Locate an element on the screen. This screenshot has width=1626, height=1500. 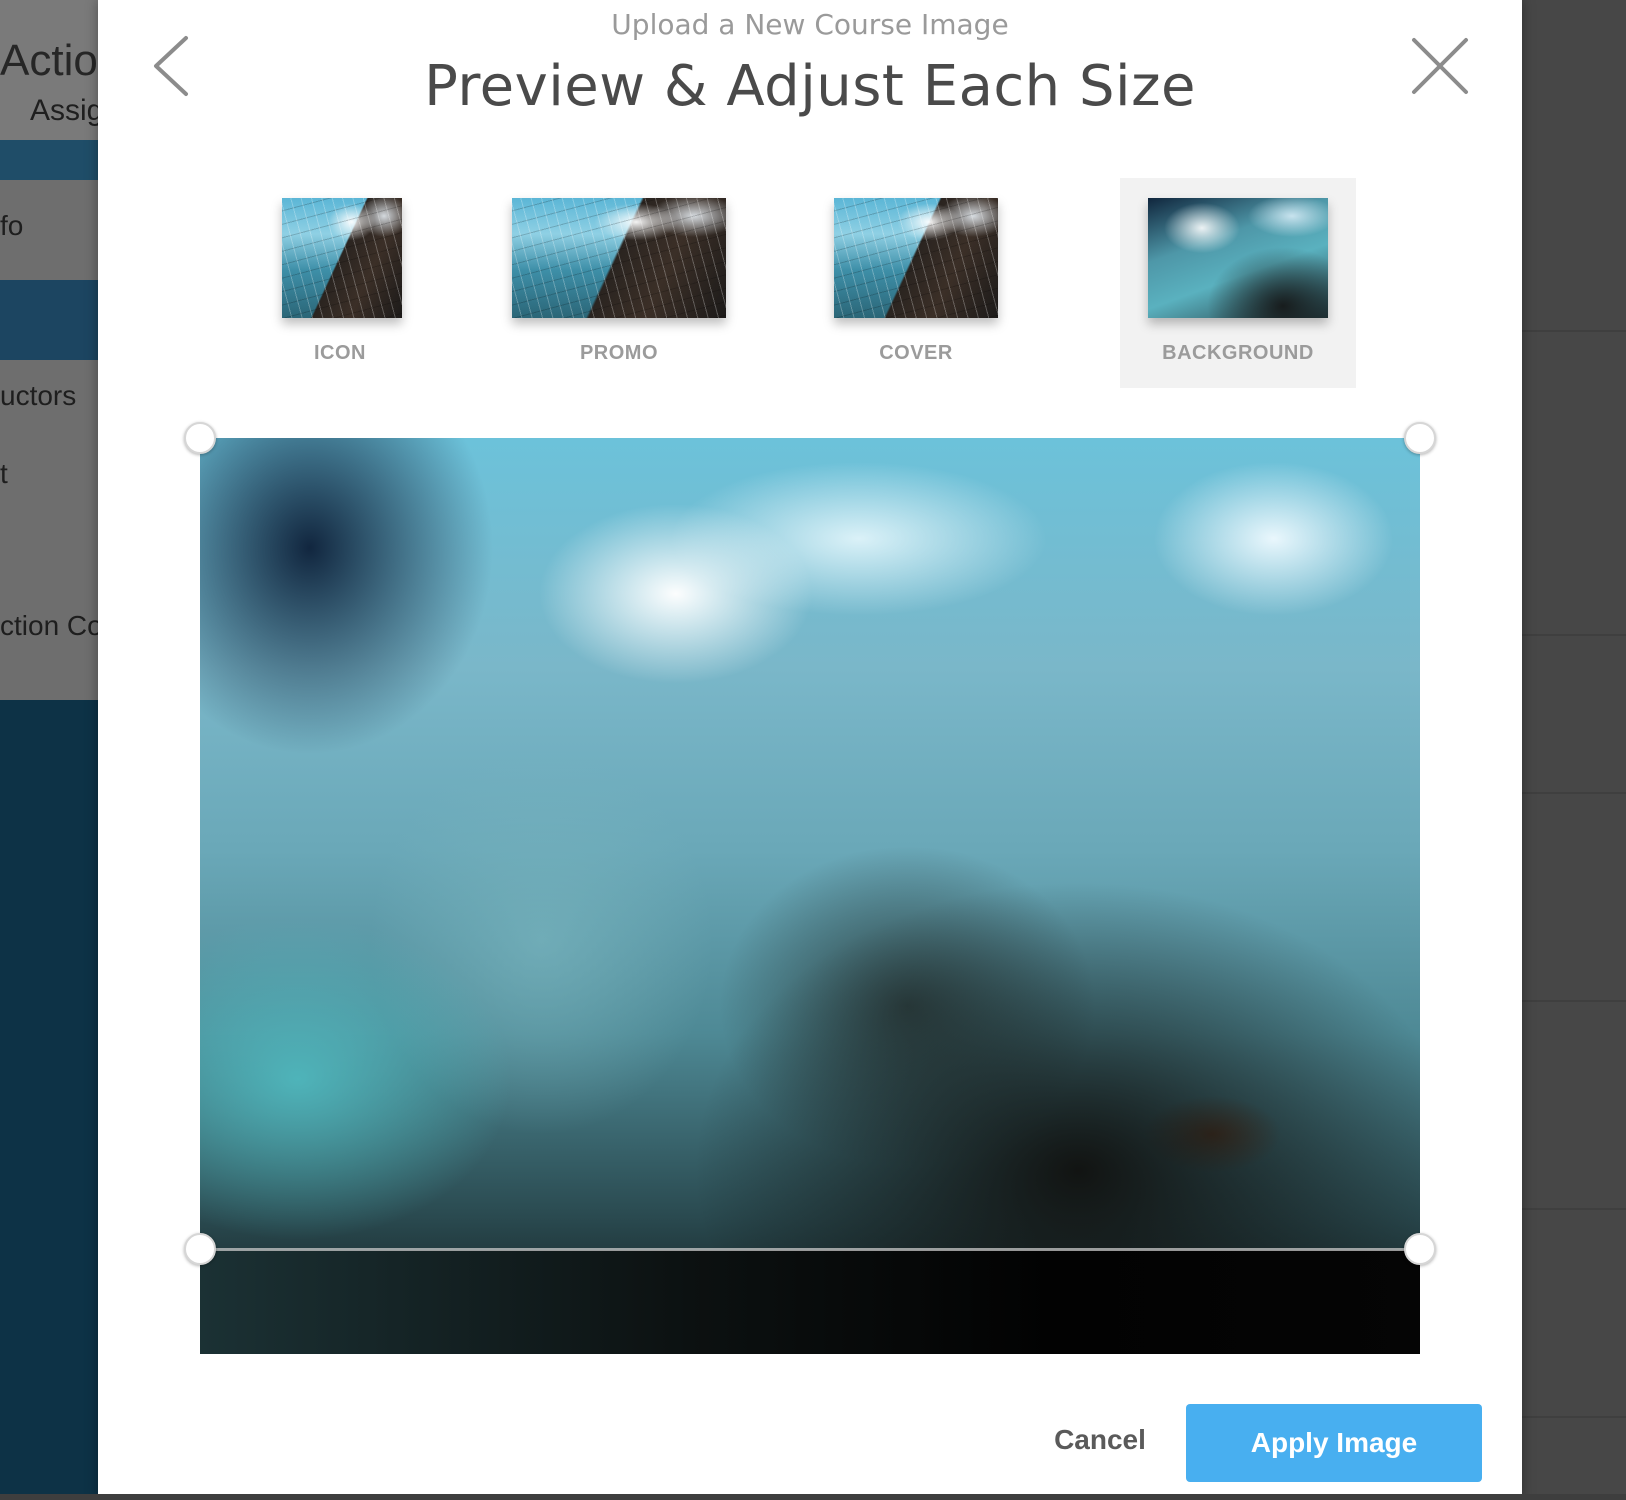
background-nav-item: t is located at coordinates (4, 473).